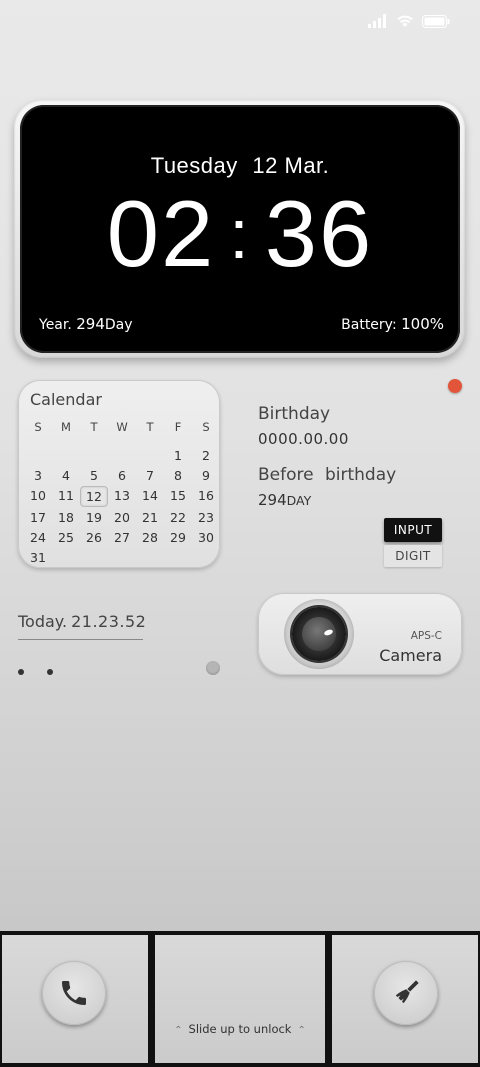  What do you see at coordinates (319, 233) in the screenshot?
I see `minute: 36` at bounding box center [319, 233].